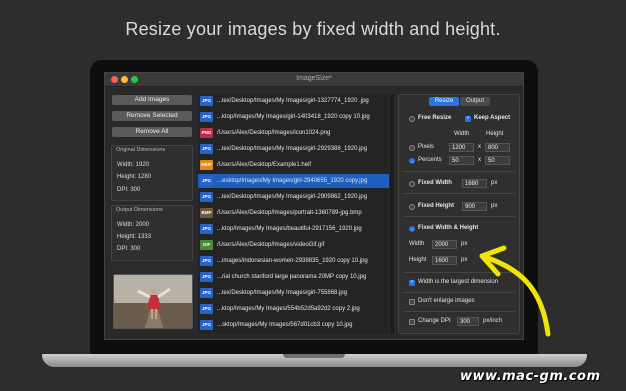 The width and height of the screenshot is (626, 391). What do you see at coordinates (475, 101) in the screenshot?
I see `tab-output: Output` at bounding box center [475, 101].